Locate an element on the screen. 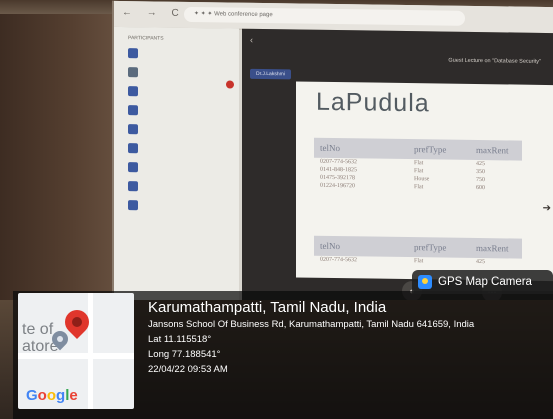  table-cell: 600 is located at coordinates (480, 188).